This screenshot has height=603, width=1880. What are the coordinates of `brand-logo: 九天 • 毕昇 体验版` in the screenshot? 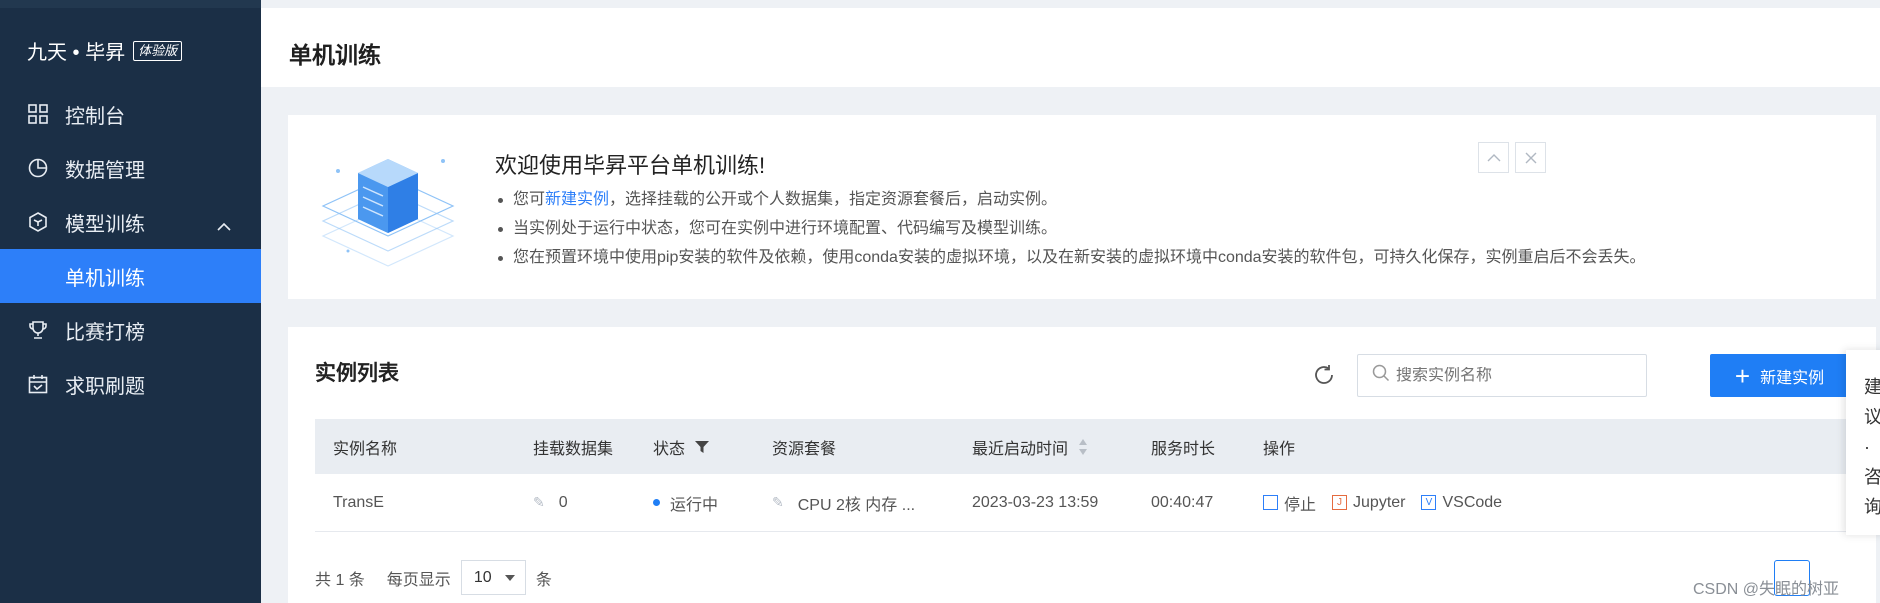 It's located at (105, 50).